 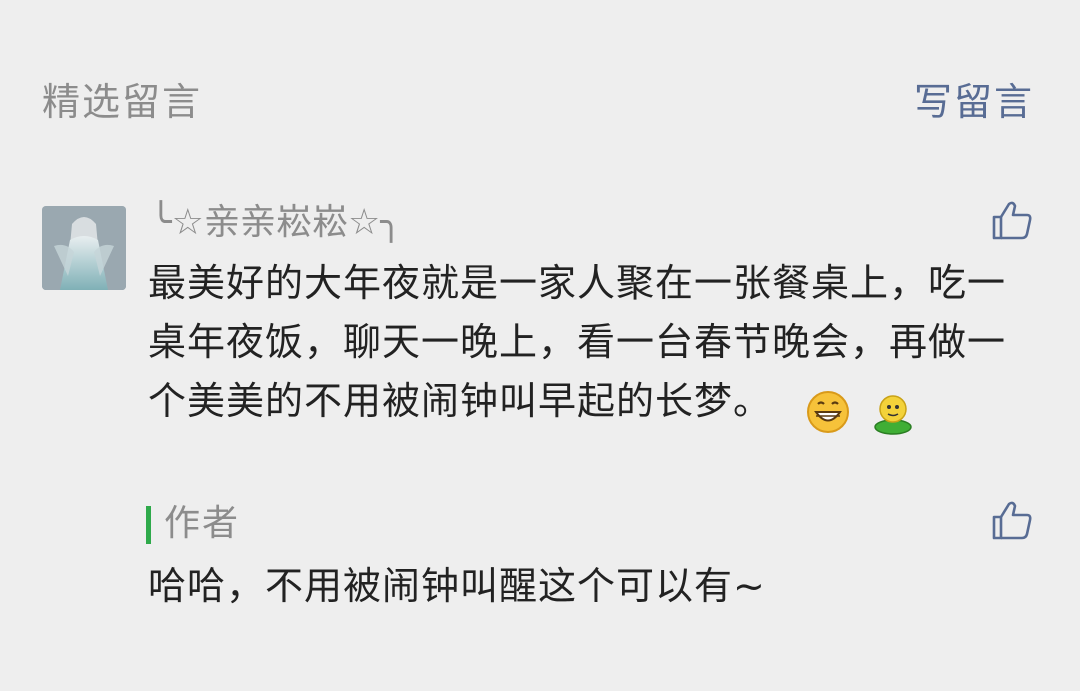 I want to click on comments-header: 精选留言 写留言, so click(x=540, y=102).